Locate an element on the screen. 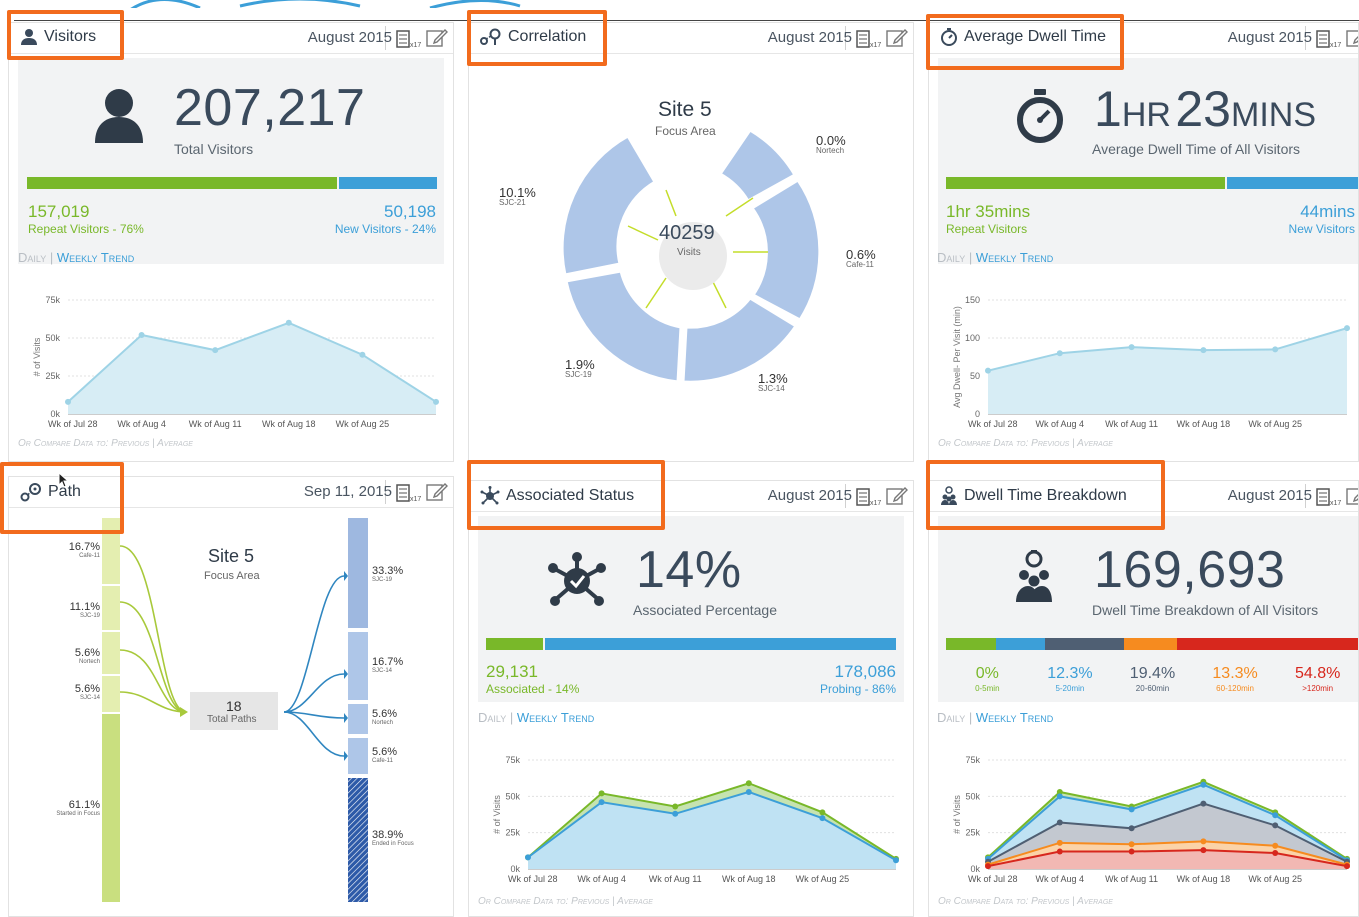  repeat-share-bar is located at coordinates (1085, 183).